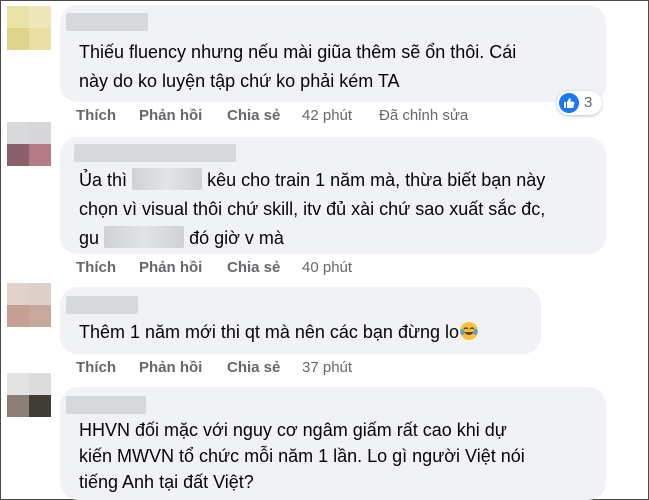 The image size is (649, 500). I want to click on comment-text-line: này do ko luyện tập chứ ko phải kém TA, so click(239, 81).